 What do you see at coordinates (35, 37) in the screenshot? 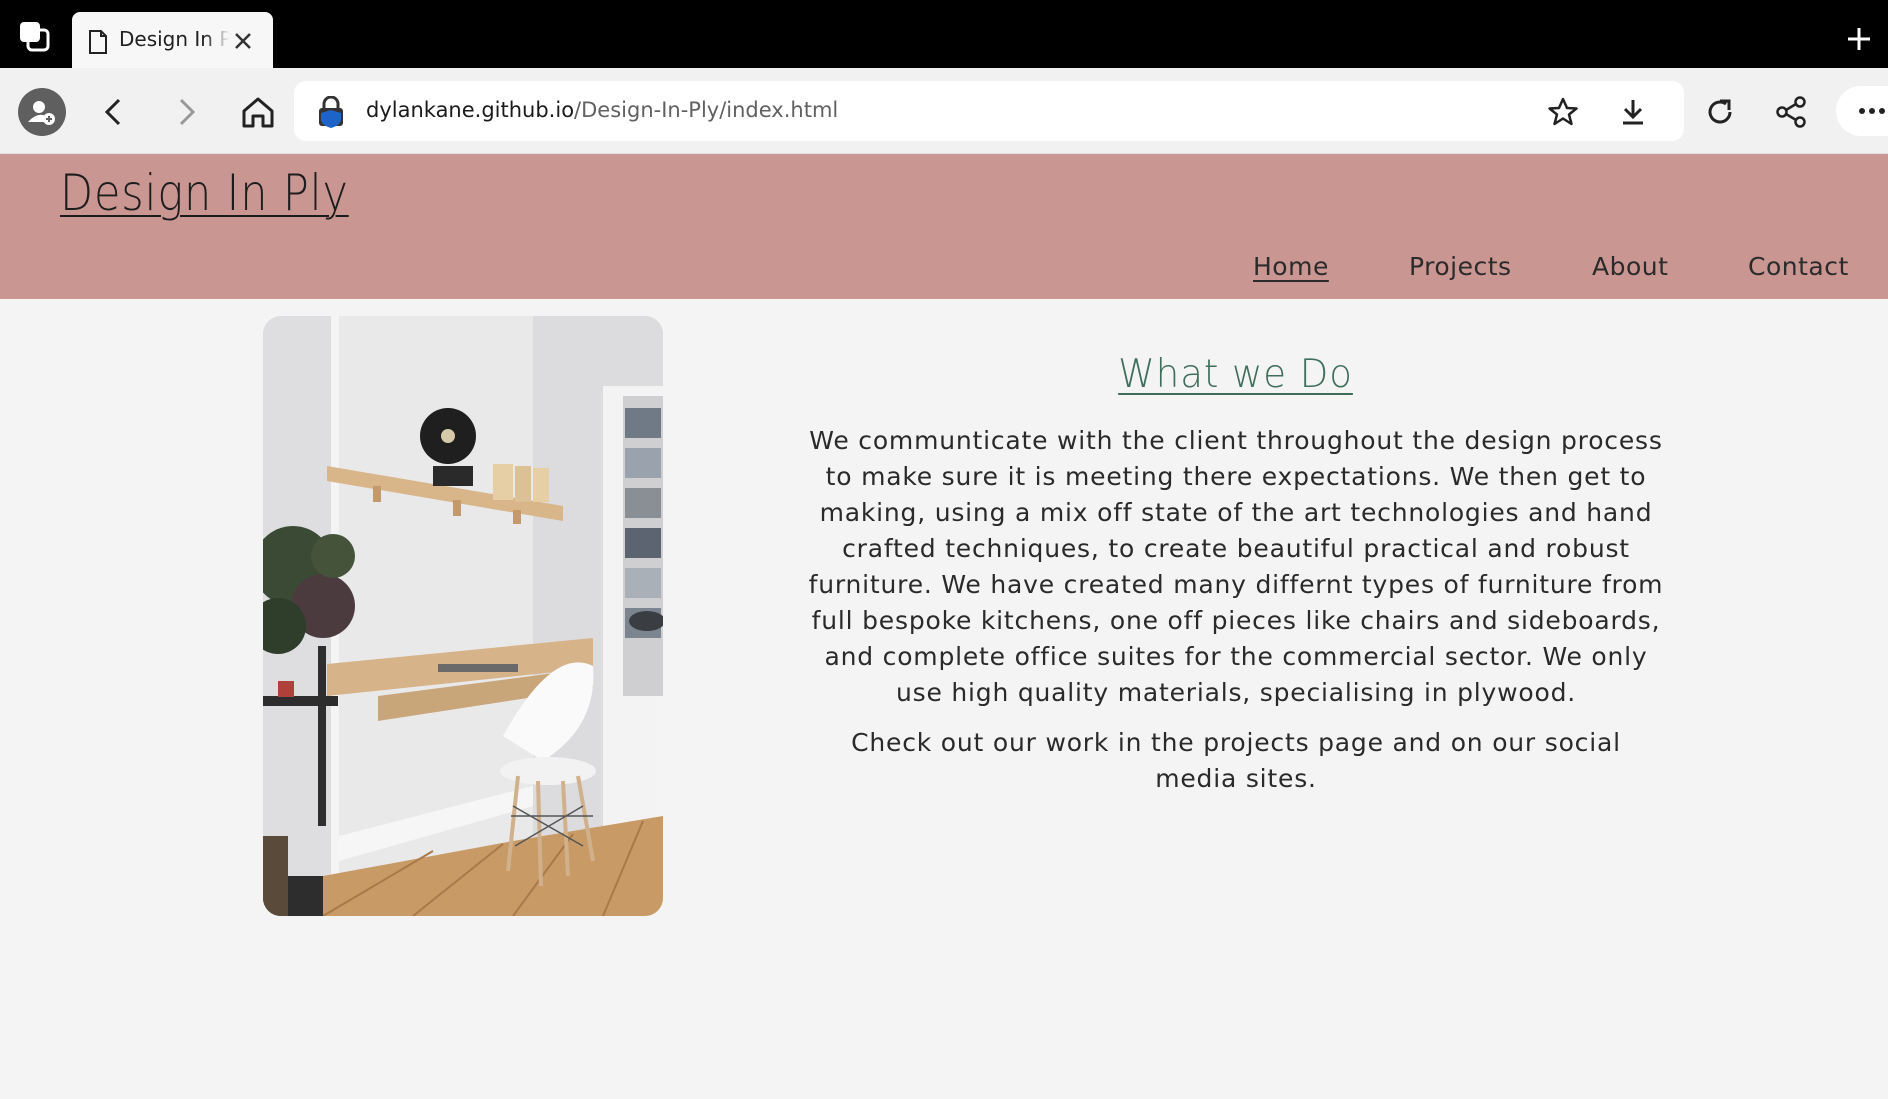
I see `tab-switcher-icon` at bounding box center [35, 37].